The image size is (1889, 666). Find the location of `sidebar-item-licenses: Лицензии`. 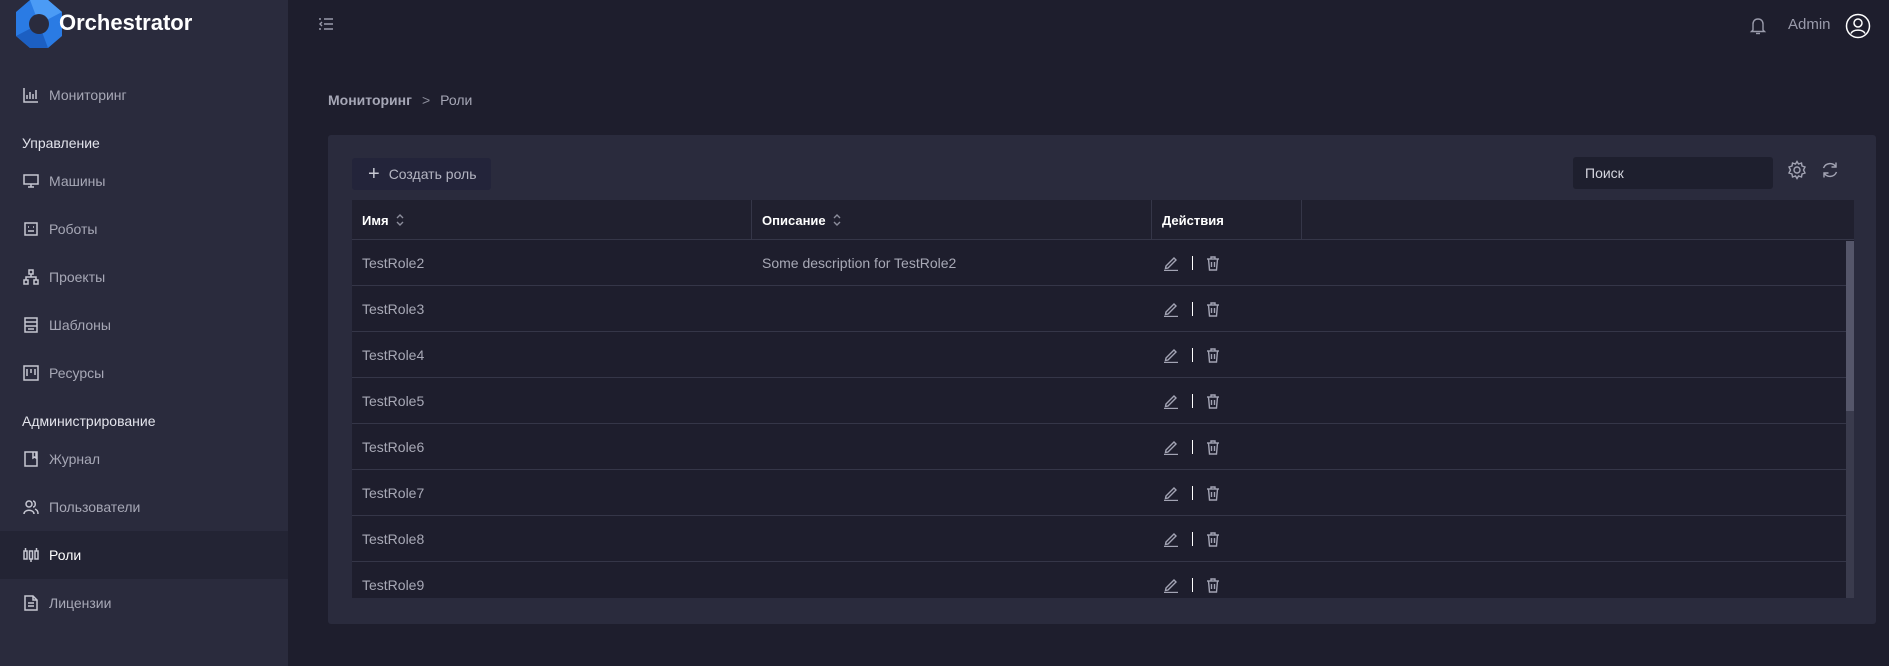

sidebar-item-licenses: Лицензии is located at coordinates (144, 603).